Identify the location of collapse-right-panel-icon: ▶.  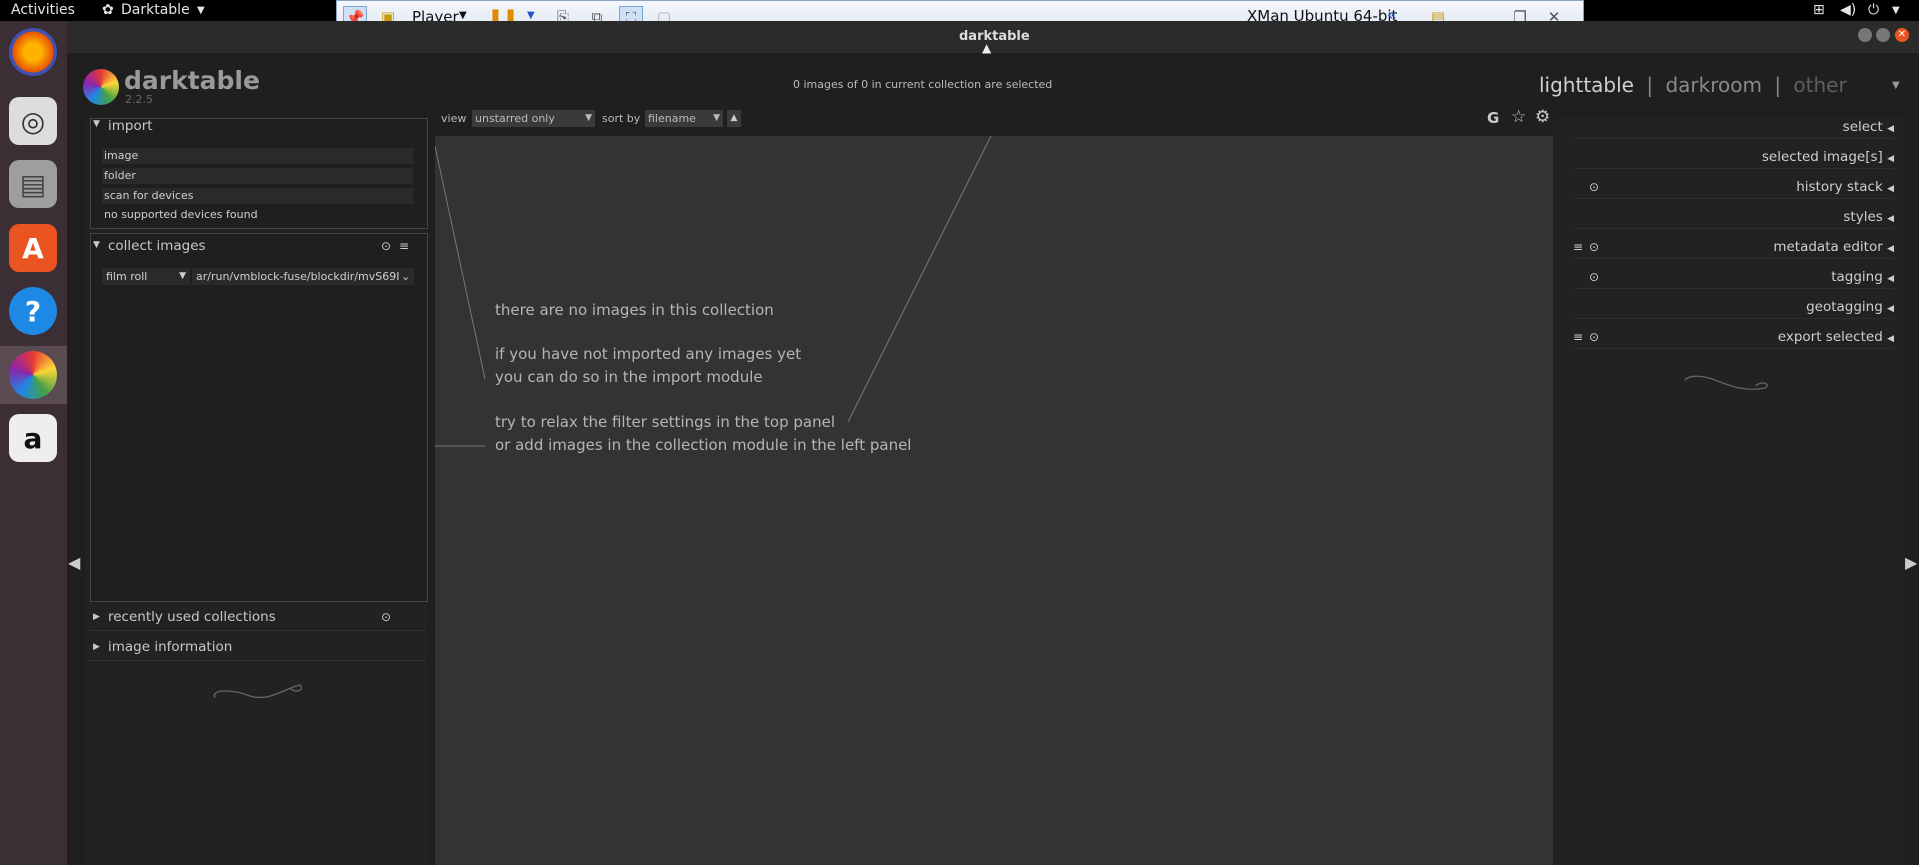
(1911, 562).